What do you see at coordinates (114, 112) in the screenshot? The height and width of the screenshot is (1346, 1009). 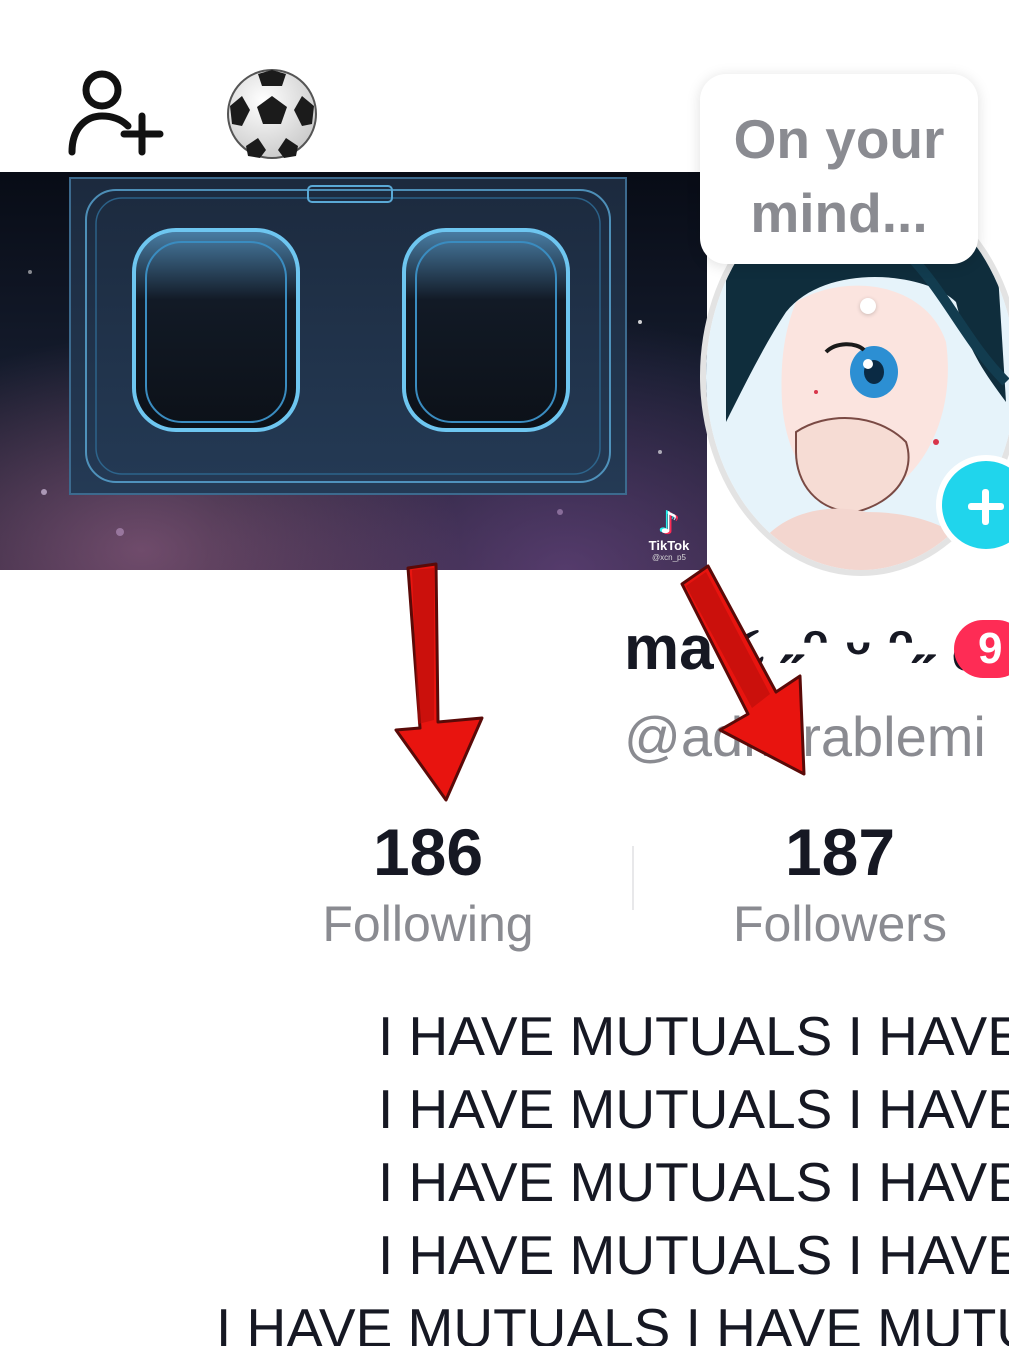 I see `add-friend-icon` at bounding box center [114, 112].